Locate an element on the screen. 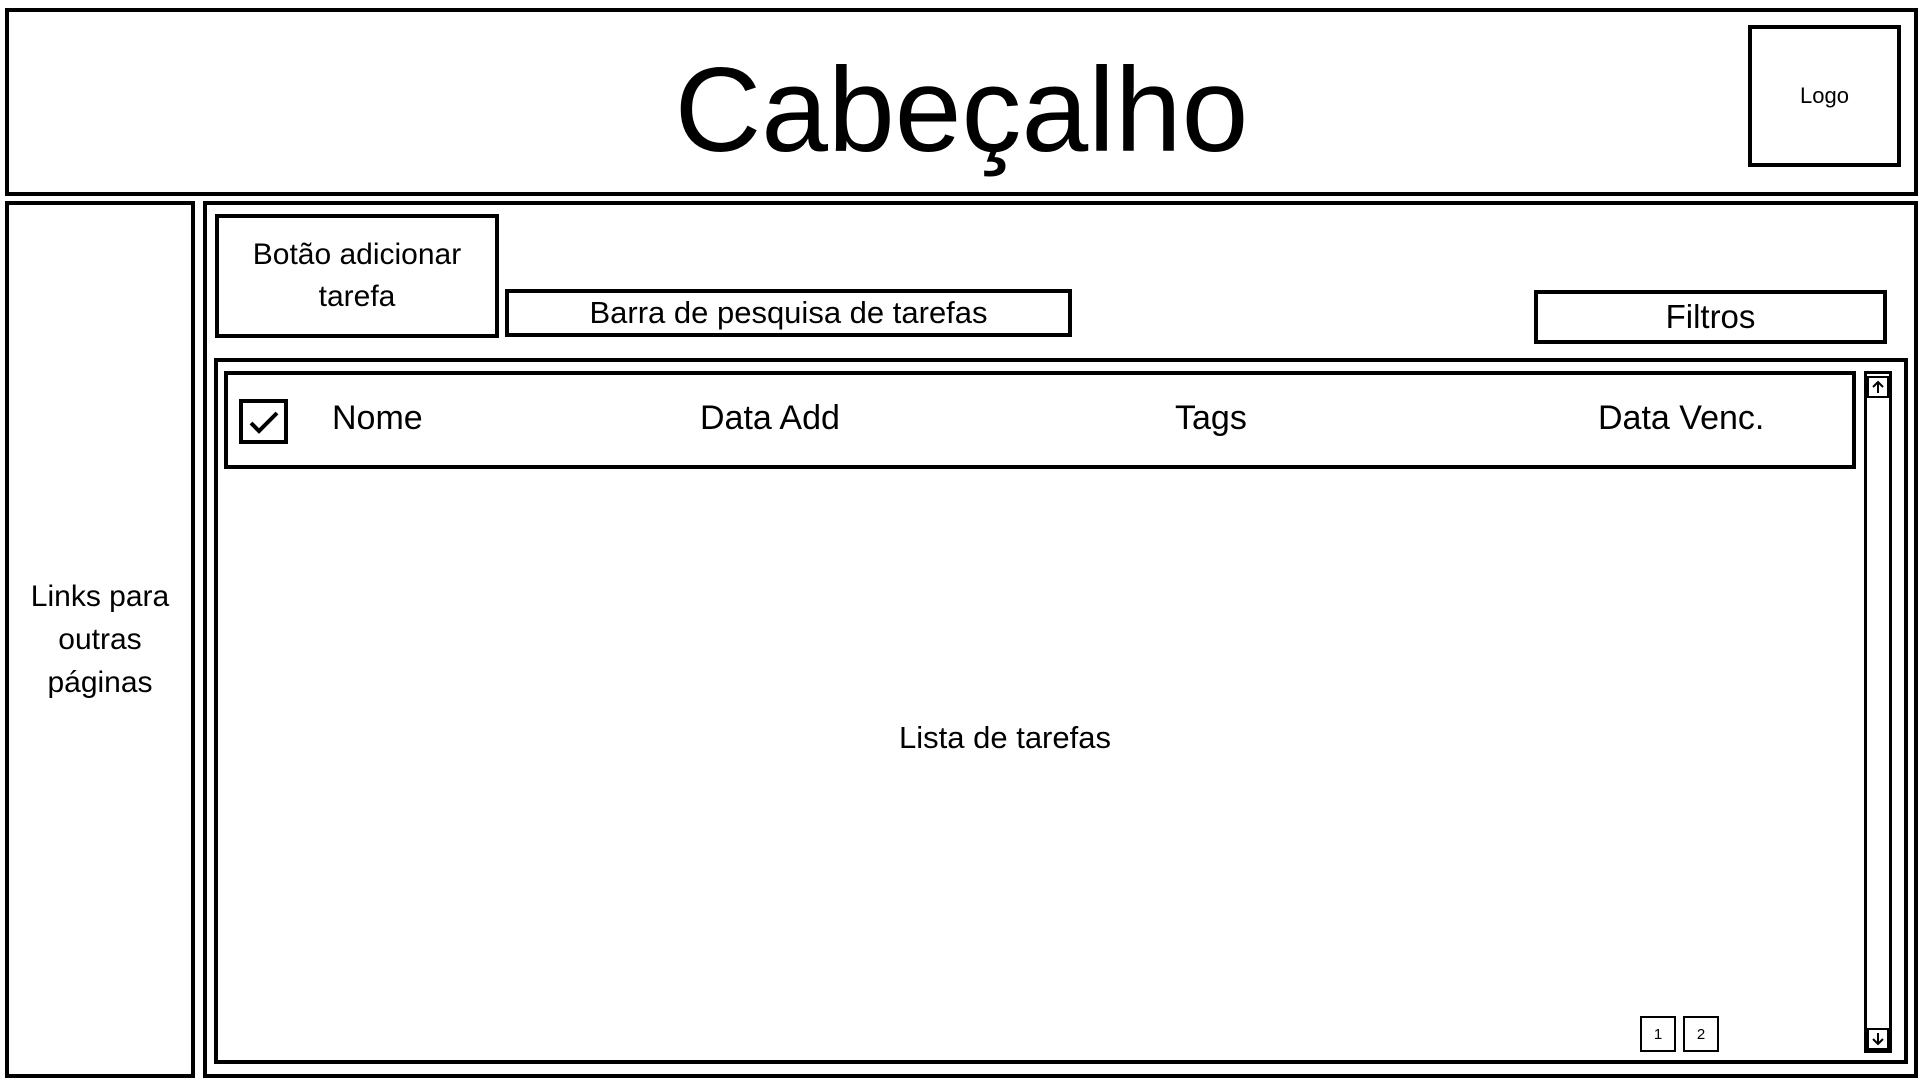  check-icon is located at coordinates (264, 422).